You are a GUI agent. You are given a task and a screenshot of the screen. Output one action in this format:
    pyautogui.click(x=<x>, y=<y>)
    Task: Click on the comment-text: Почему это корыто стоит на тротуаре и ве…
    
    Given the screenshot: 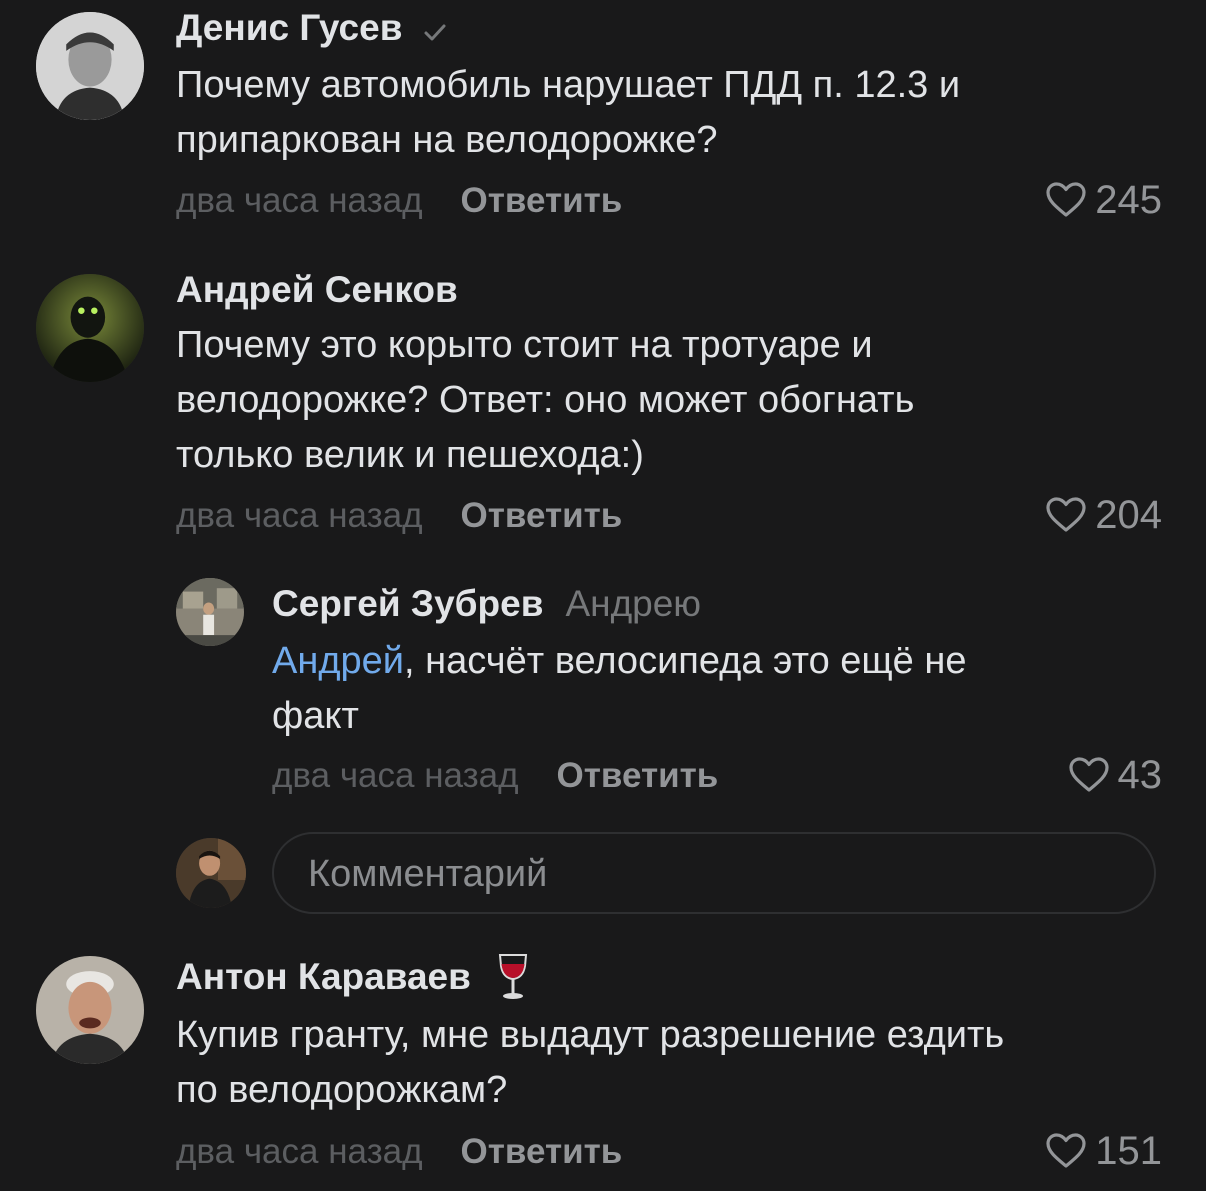 What is the action you would take?
    pyautogui.click(x=545, y=400)
    